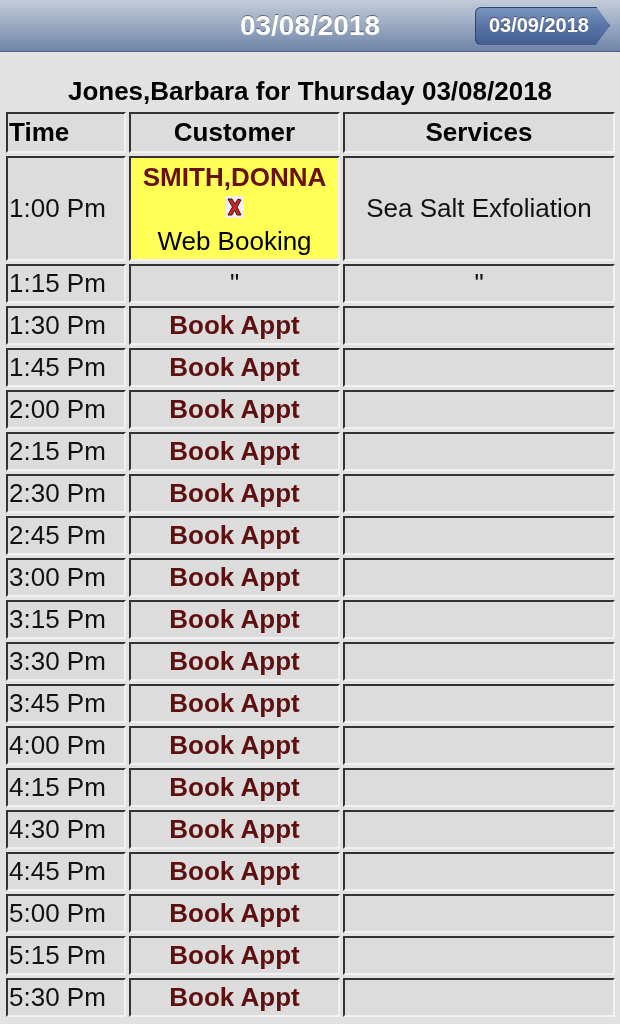 The width and height of the screenshot is (620, 1024). I want to click on time-cell: 5:15 Pm, so click(66, 955).